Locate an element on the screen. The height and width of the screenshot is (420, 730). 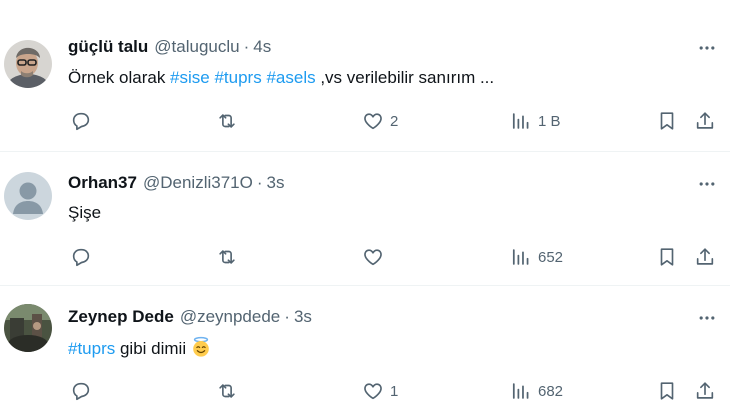
like-button: 1 is located at coordinates (380, 391).